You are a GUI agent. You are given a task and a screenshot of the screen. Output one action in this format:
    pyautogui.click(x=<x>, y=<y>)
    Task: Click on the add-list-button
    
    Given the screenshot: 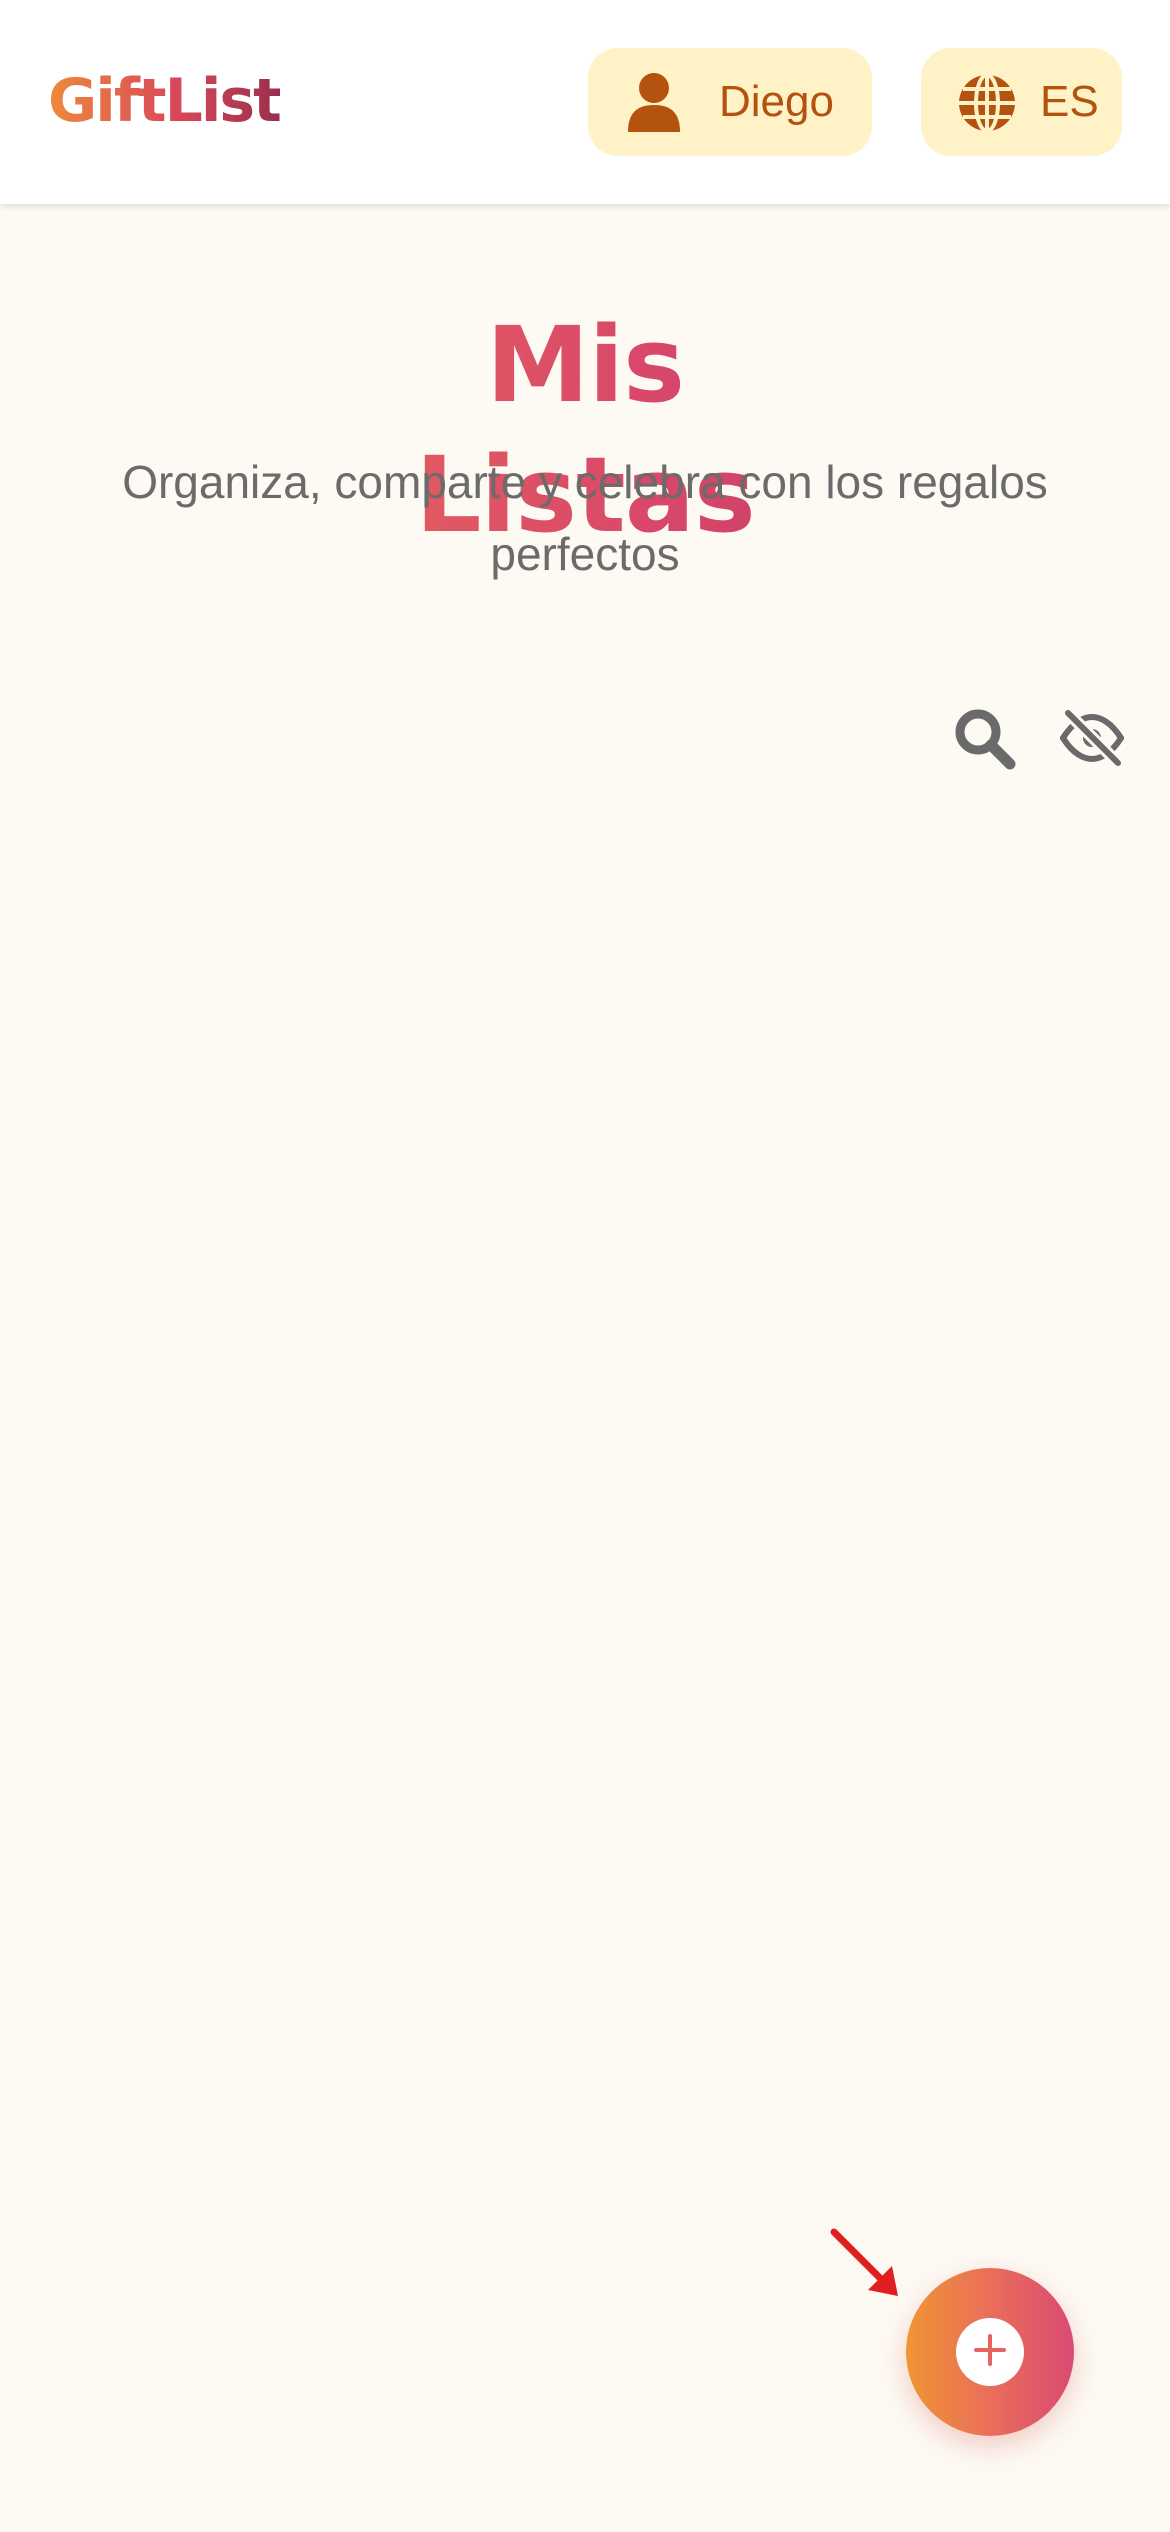 What is the action you would take?
    pyautogui.click(x=990, y=2352)
    